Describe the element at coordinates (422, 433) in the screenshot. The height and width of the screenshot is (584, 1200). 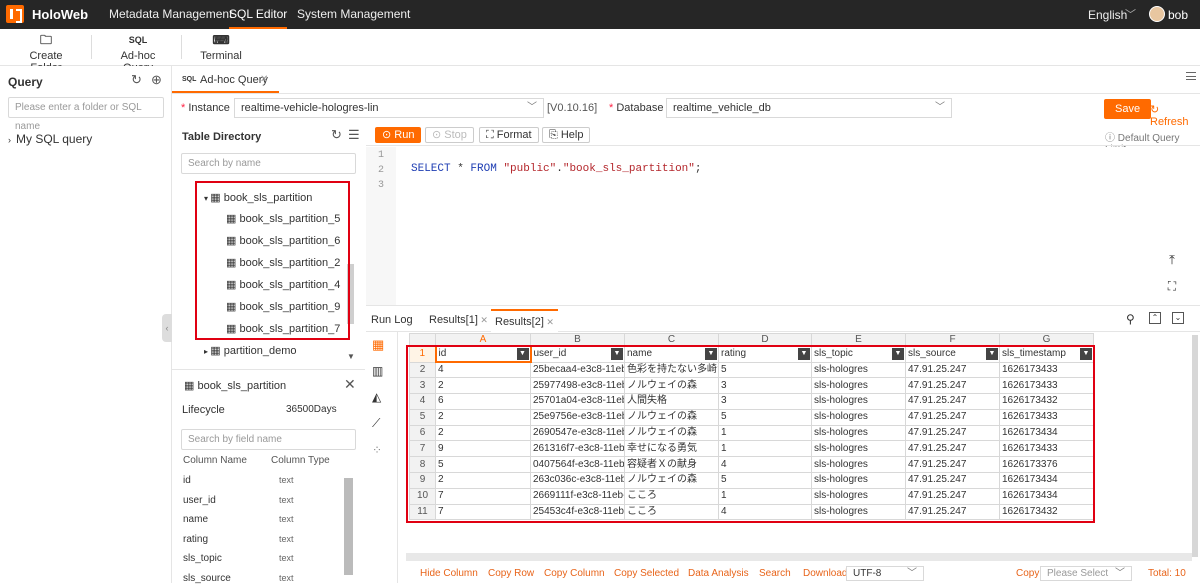
I see `row-number: 6` at that location.